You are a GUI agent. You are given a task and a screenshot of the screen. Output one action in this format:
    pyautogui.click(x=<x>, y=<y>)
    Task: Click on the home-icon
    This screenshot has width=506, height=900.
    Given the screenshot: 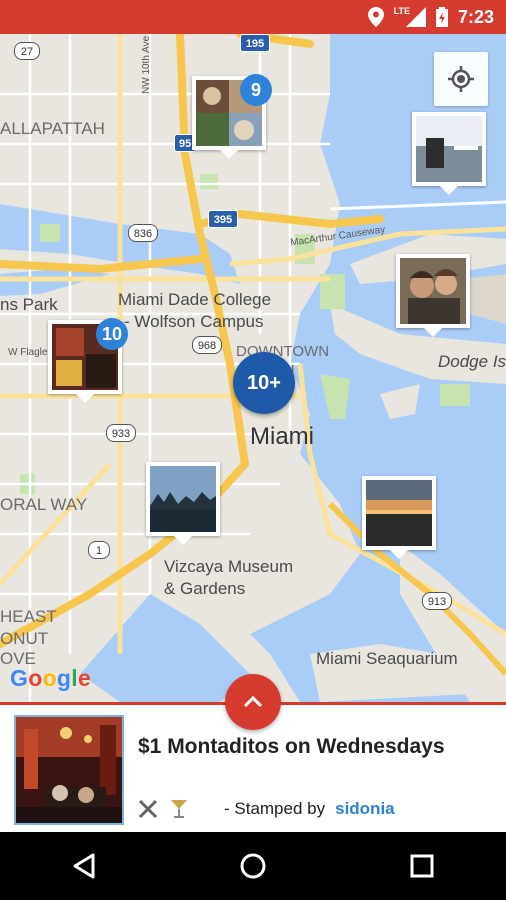 What is the action you would take?
    pyautogui.click(x=253, y=866)
    